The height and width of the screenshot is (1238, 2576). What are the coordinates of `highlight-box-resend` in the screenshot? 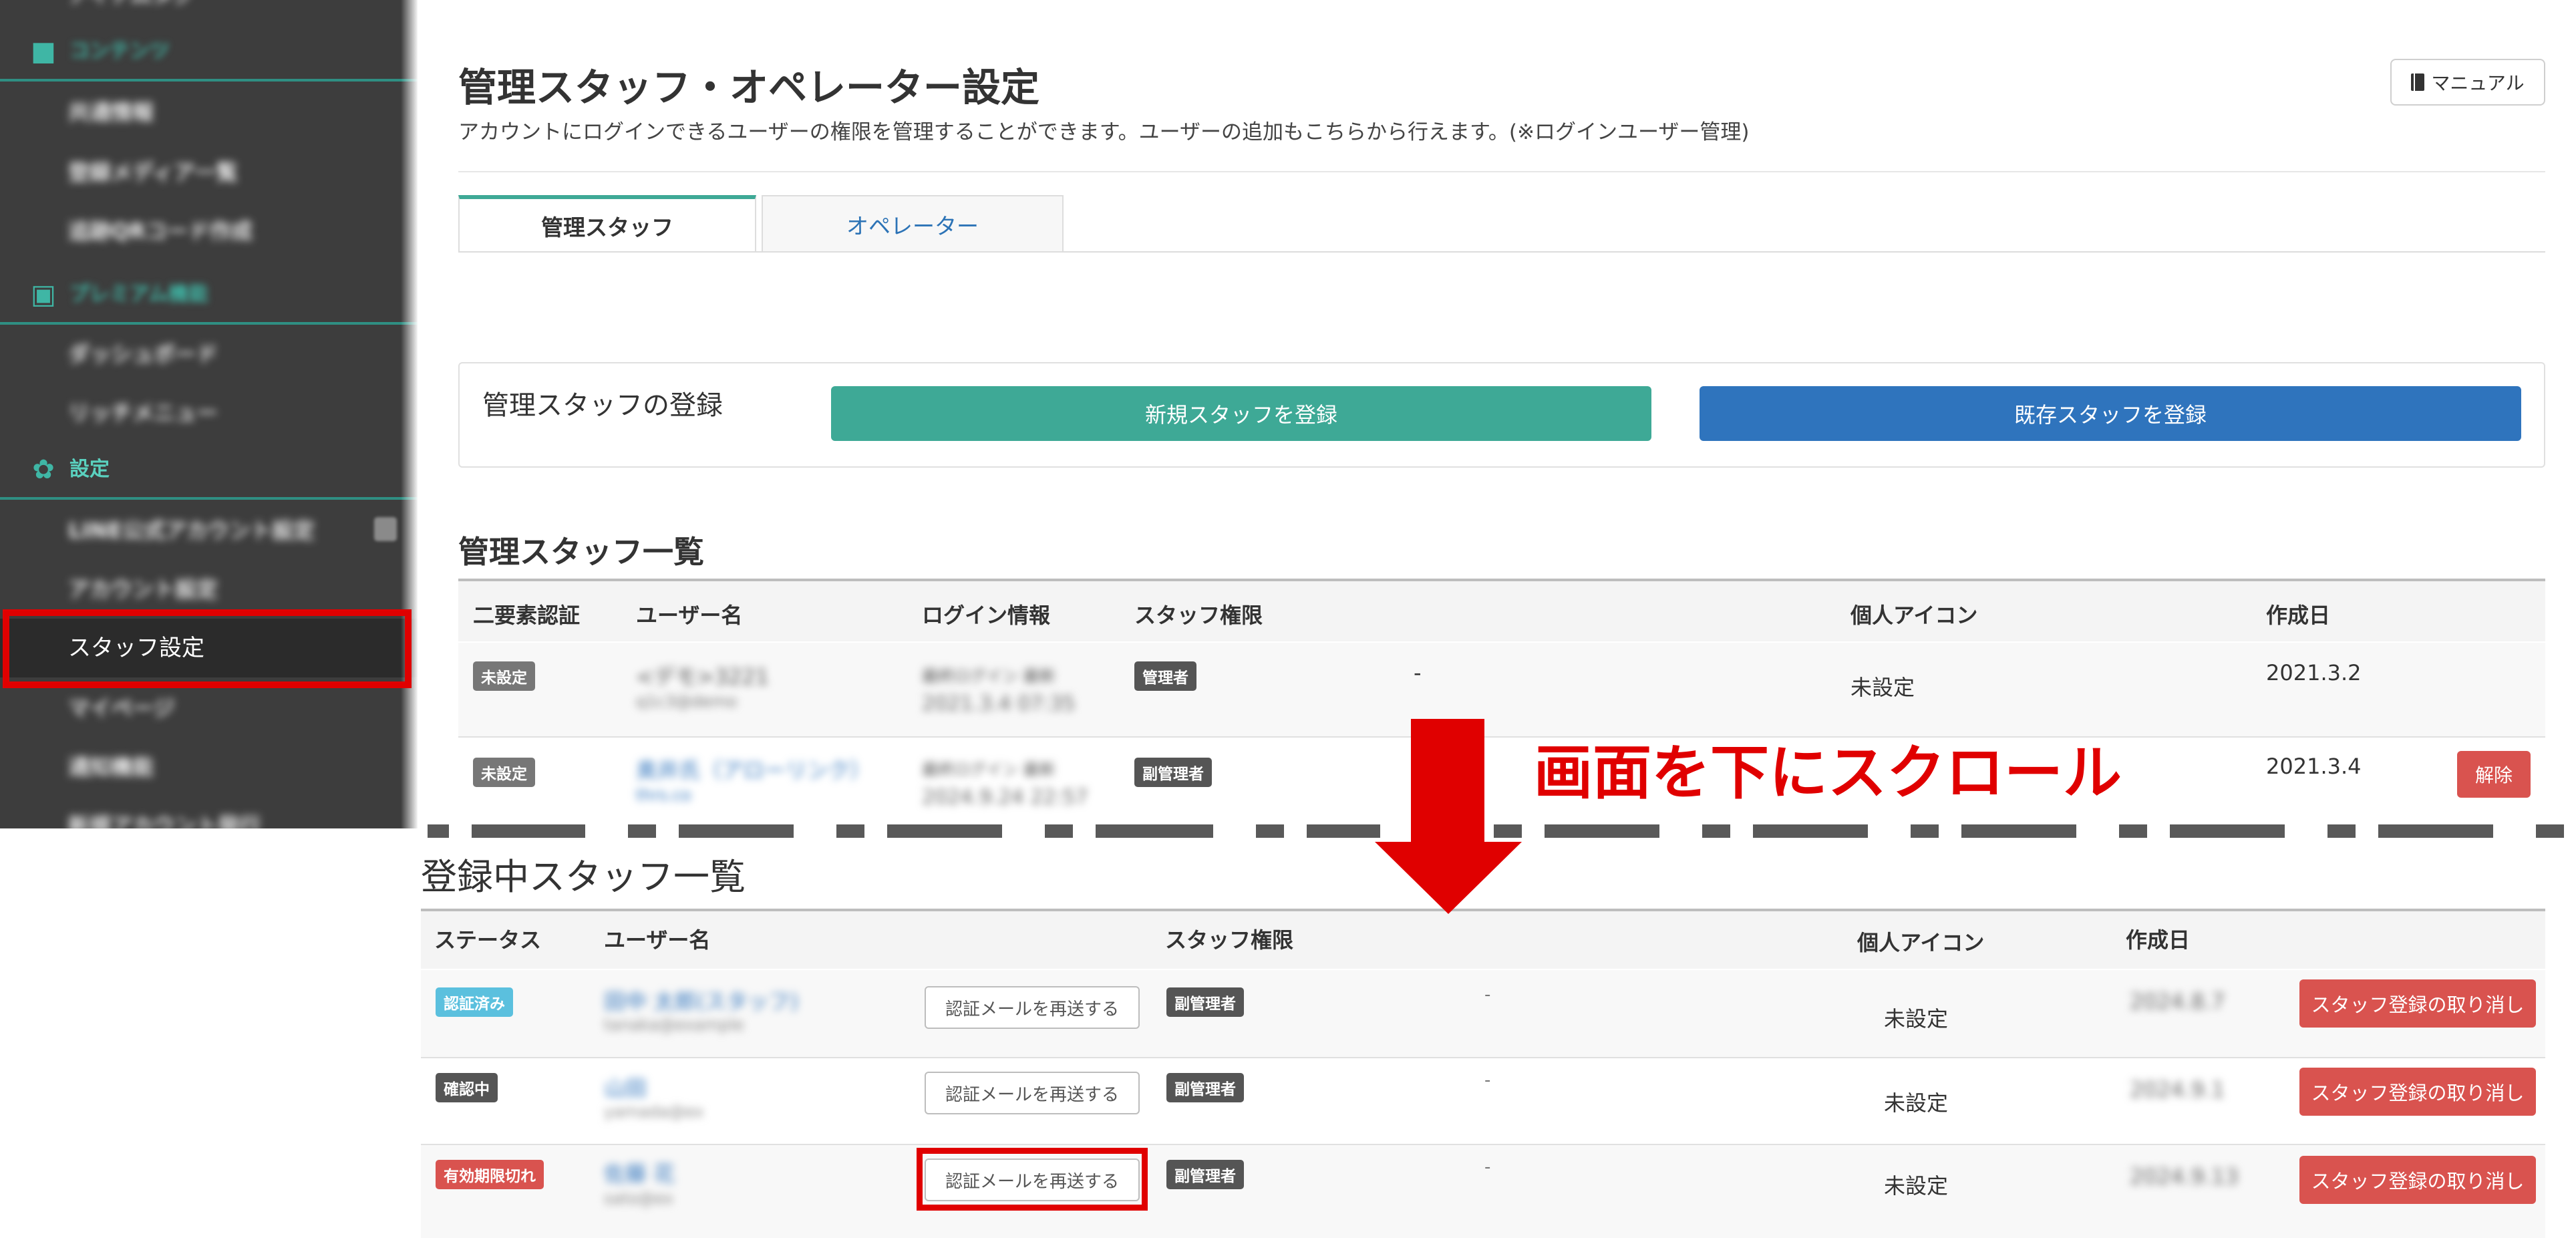 It's located at (1032, 1179).